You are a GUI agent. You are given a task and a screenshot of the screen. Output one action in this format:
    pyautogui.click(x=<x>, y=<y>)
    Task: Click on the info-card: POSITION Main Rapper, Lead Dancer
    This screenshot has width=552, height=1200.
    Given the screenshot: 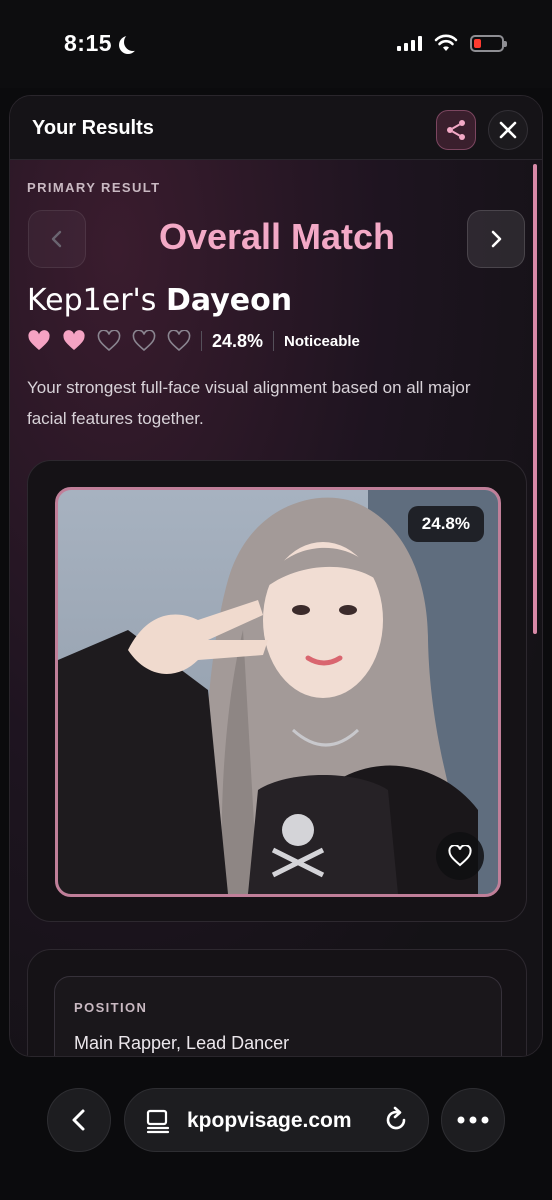 What is the action you would take?
    pyautogui.click(x=277, y=1002)
    